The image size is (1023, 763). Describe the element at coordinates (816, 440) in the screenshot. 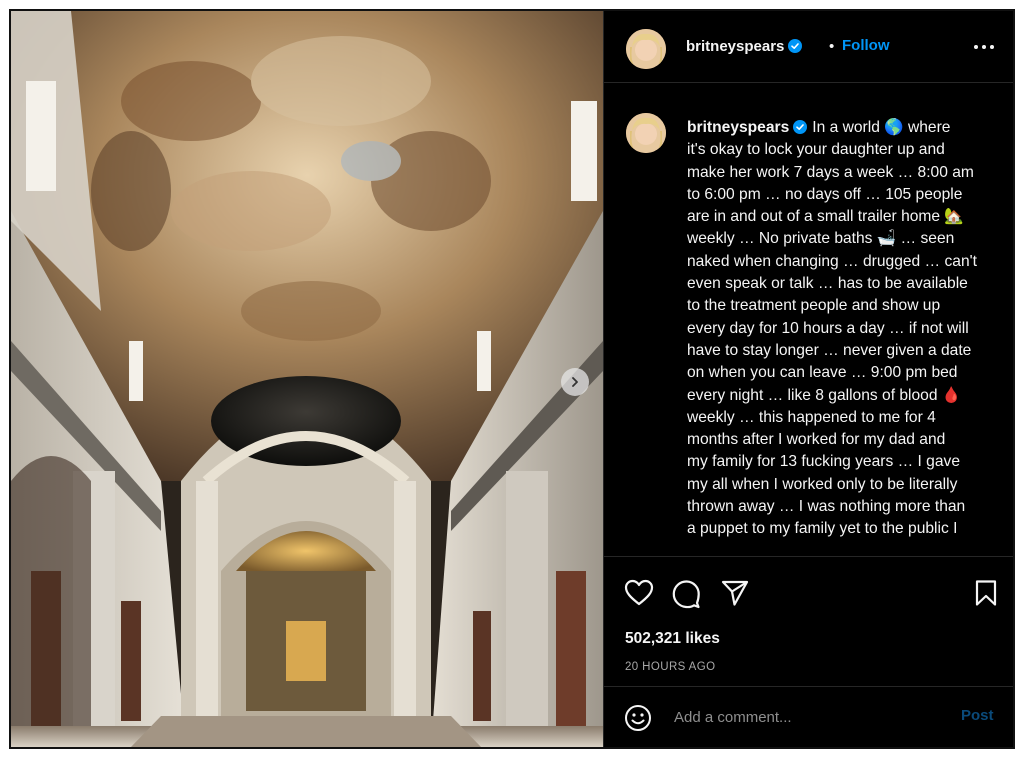

I see `caption-line: months after I worked for my dad and` at that location.